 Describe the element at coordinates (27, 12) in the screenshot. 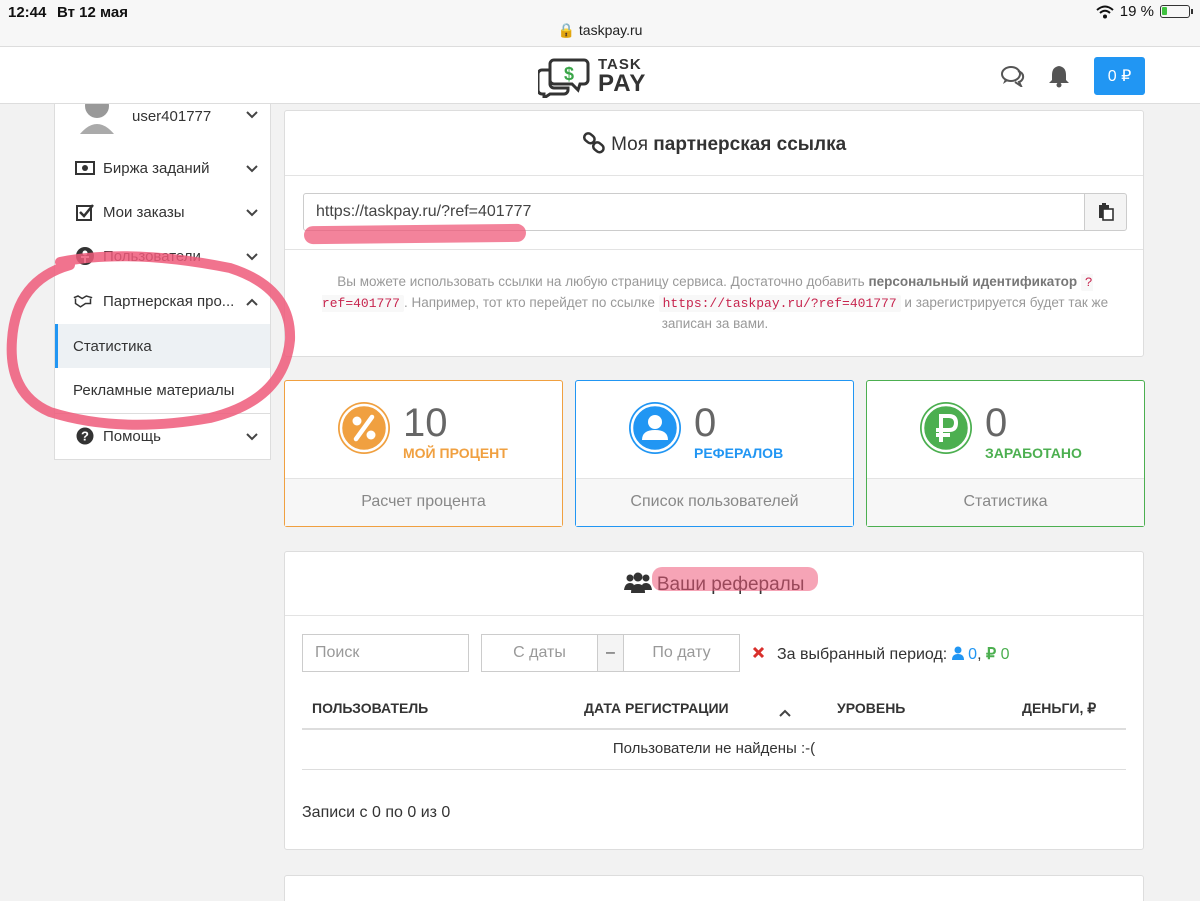

I see `status-time: 12:44` at that location.